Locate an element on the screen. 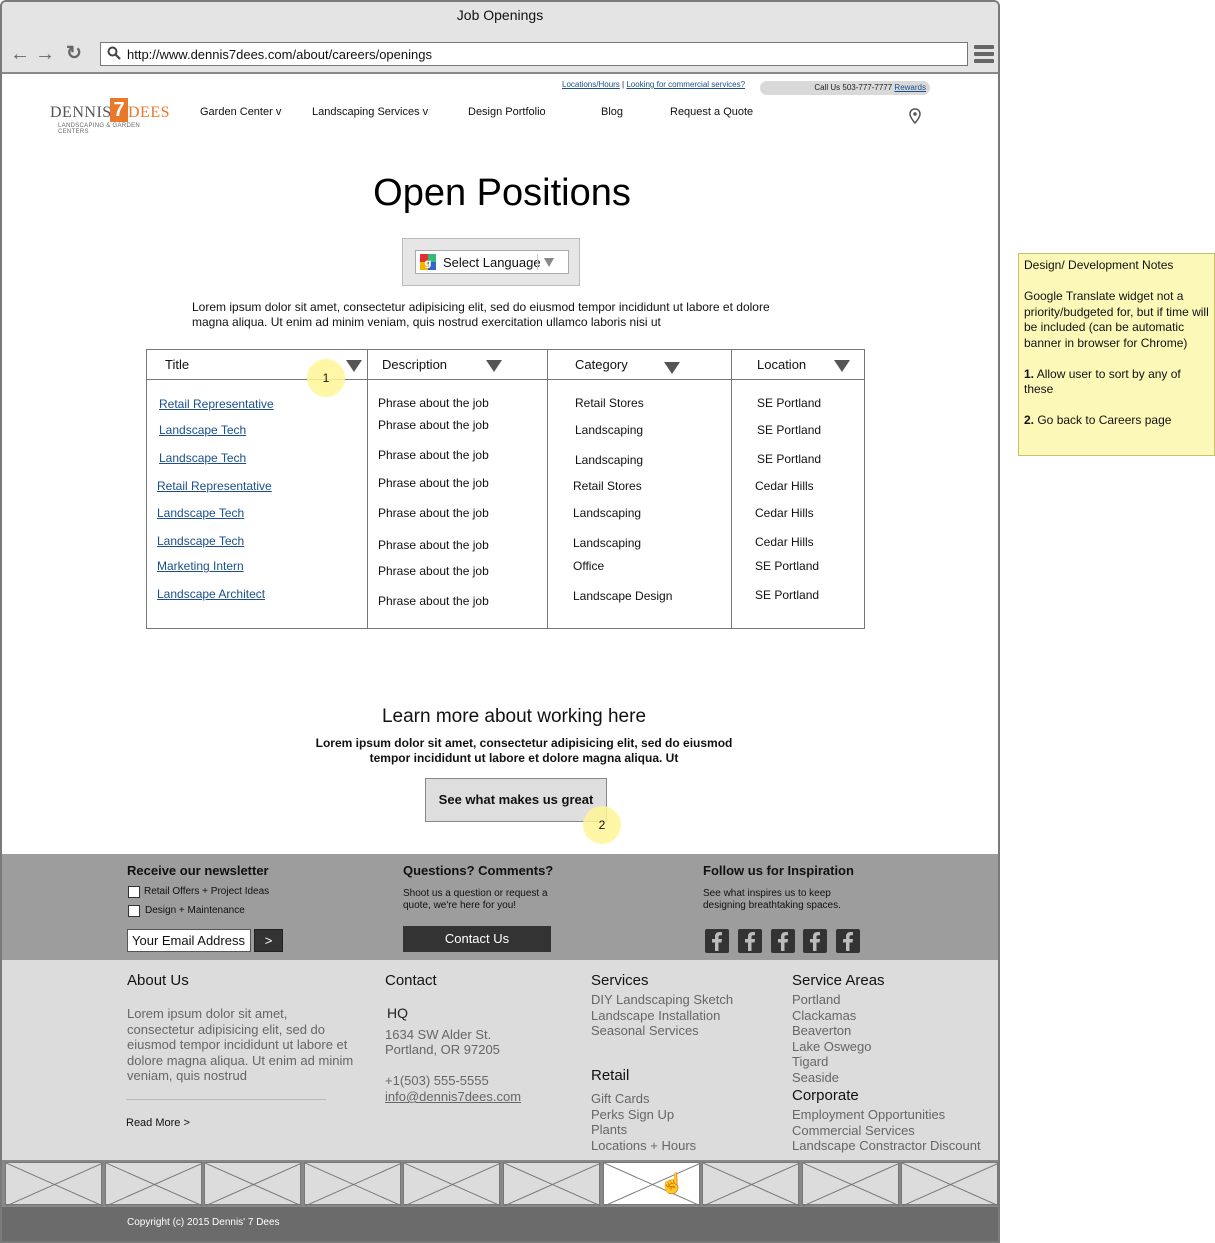  hamburger-menu-icon is located at coordinates (984, 54).